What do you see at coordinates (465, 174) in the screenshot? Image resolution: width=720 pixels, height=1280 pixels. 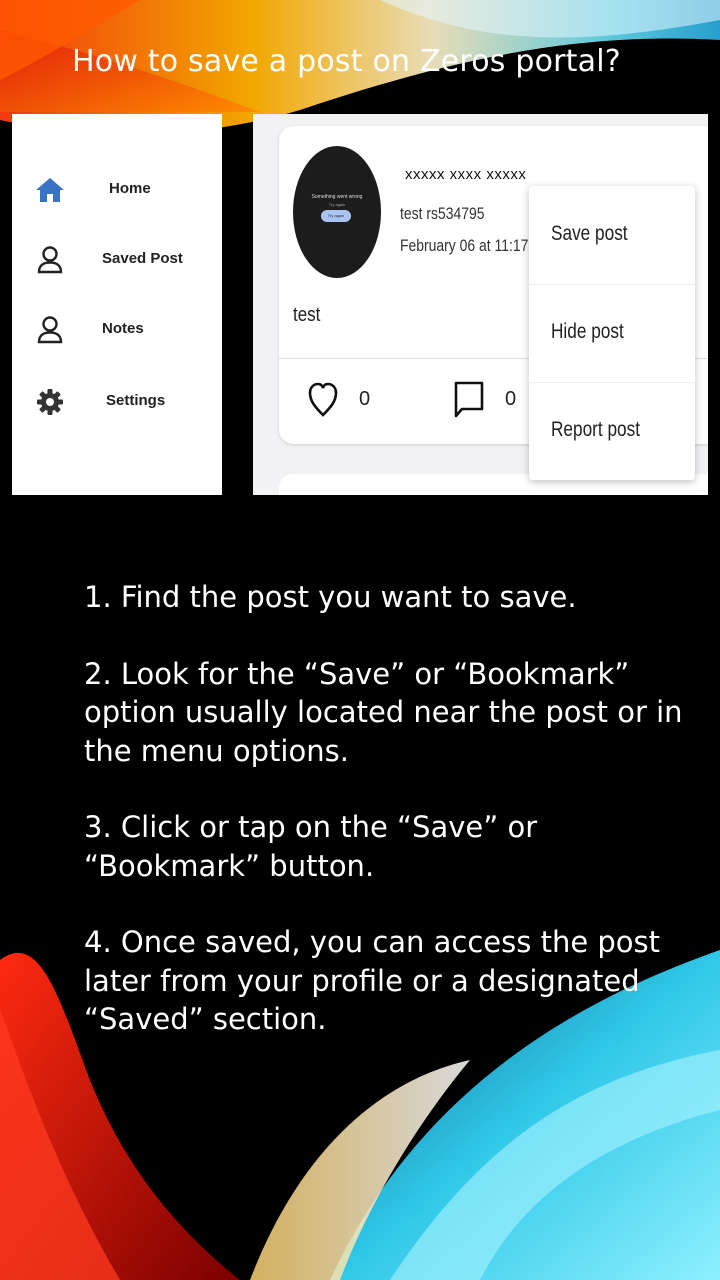 I see `post-author-name: xxxxx xxxx xxxxx` at bounding box center [465, 174].